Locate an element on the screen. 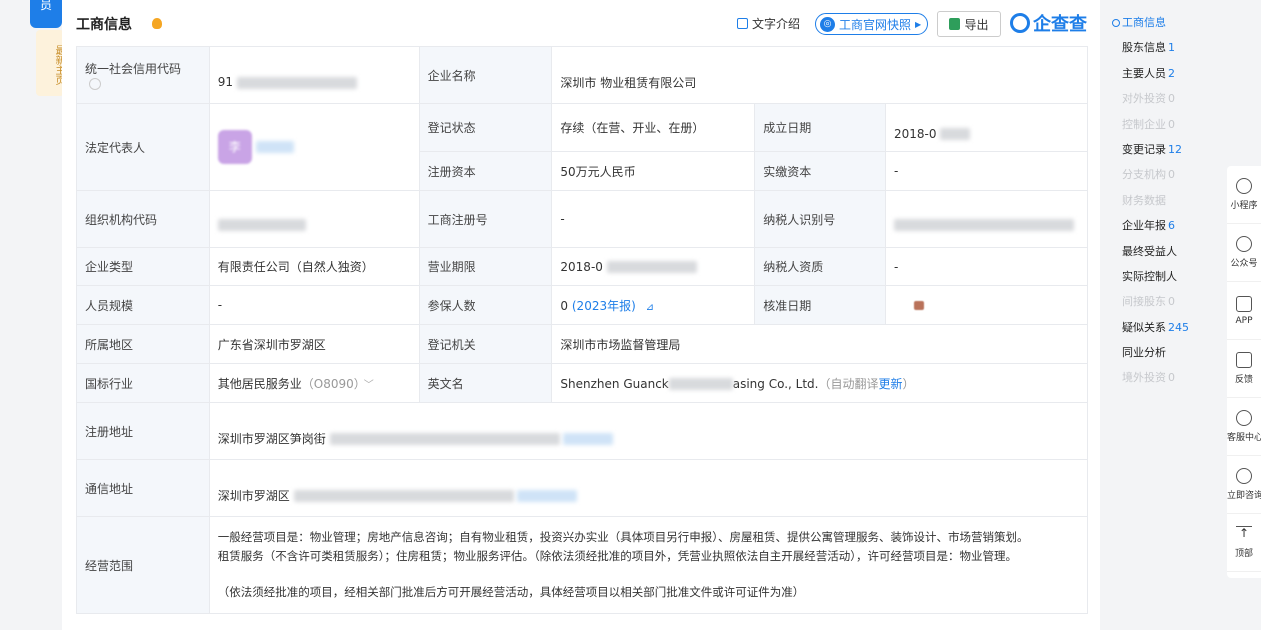 The width and height of the screenshot is (1261, 630). help-icon is located at coordinates (95, 84).